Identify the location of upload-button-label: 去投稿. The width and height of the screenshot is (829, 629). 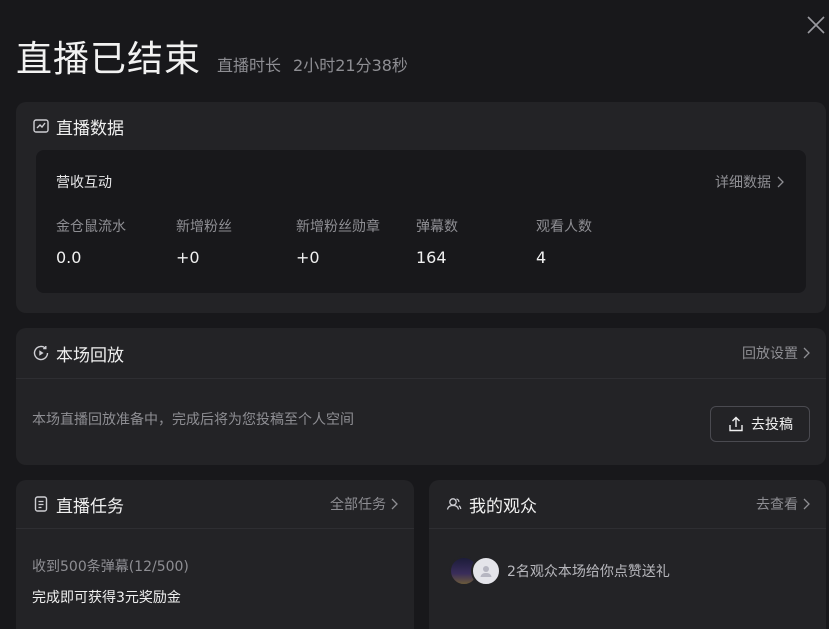
(772, 425).